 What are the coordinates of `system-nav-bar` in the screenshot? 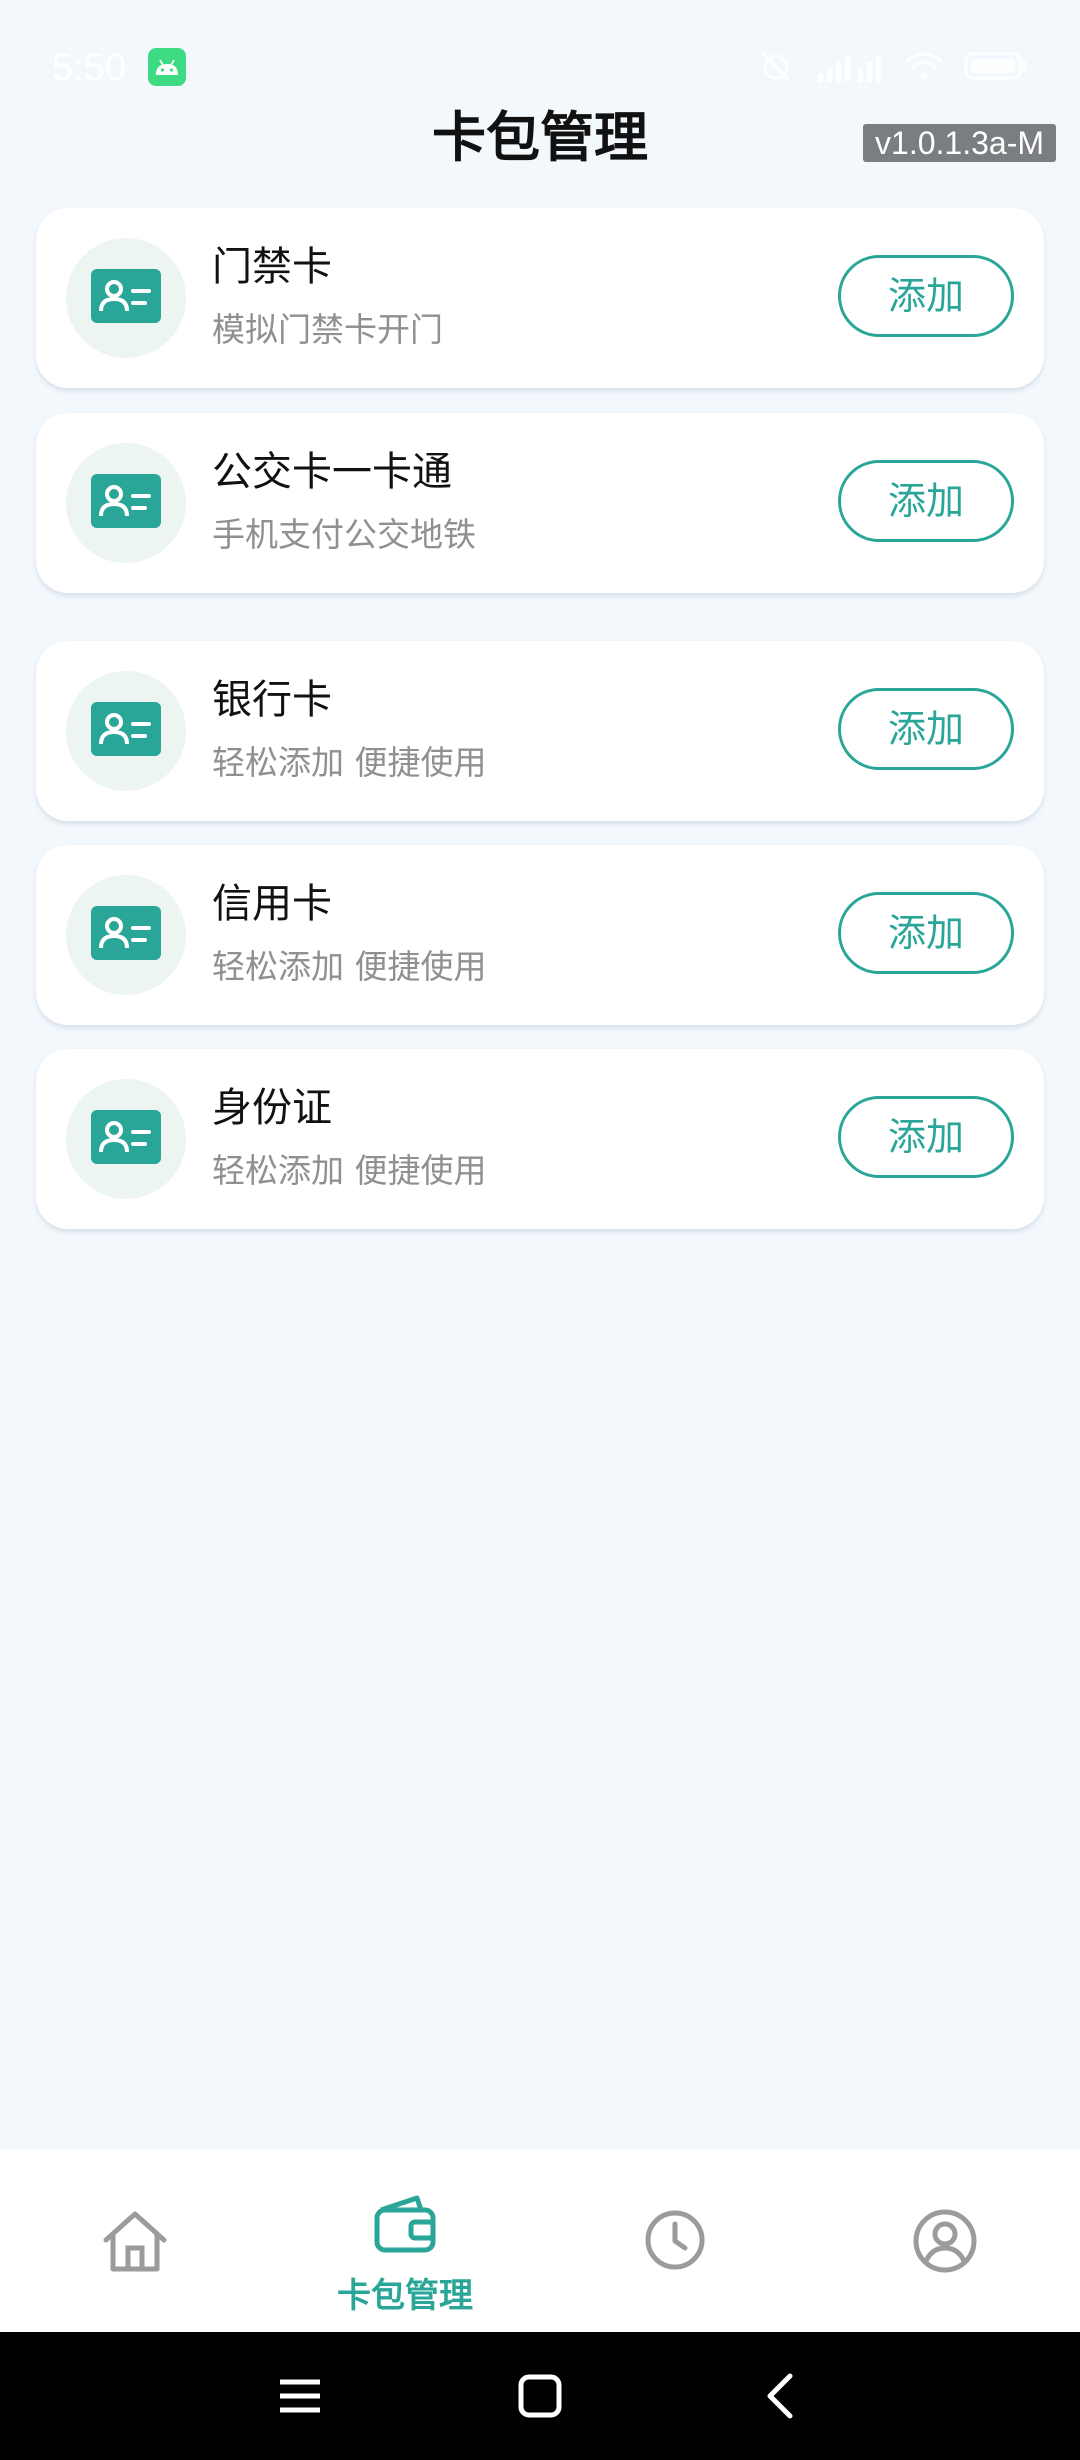 It's located at (540, 2396).